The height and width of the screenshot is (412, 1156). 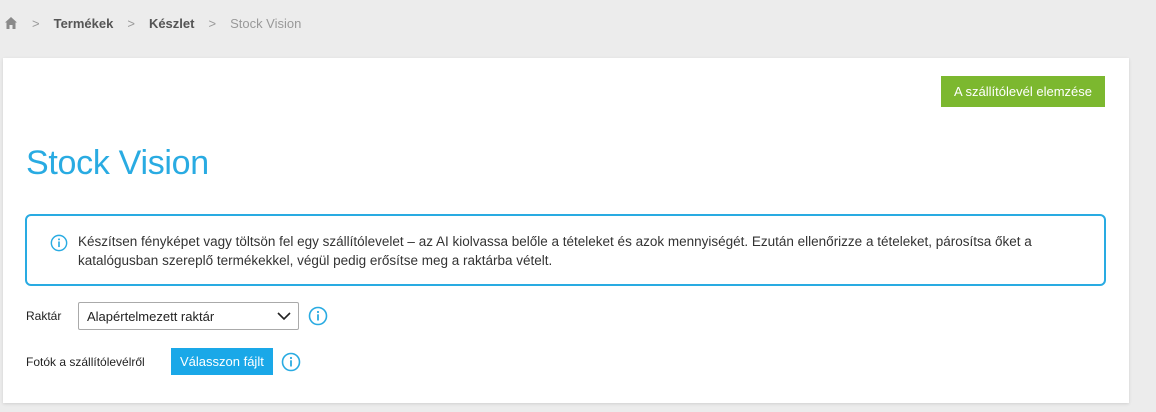 I want to click on analyze-delivery-note-button: A szállítólevél elemzése, so click(x=1022, y=91).